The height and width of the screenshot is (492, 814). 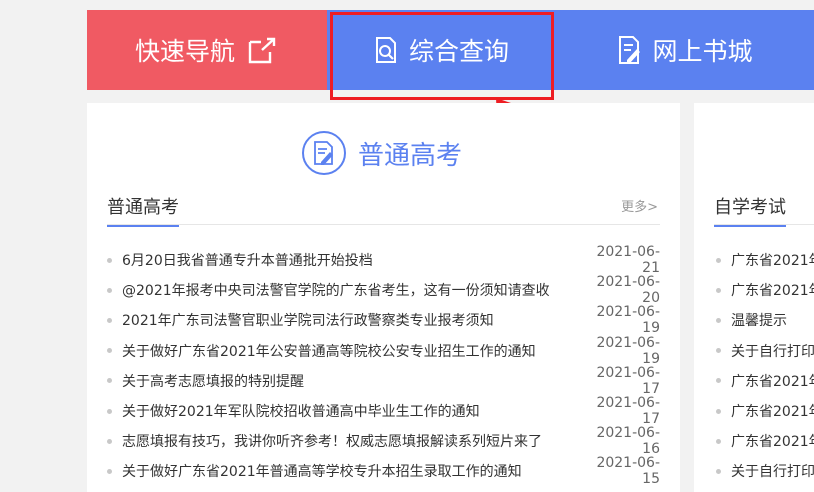 I want to click on news-title: 关于做好广东省2021年普通高等学校专升本招生录取工作的通知, so click(x=351, y=471).